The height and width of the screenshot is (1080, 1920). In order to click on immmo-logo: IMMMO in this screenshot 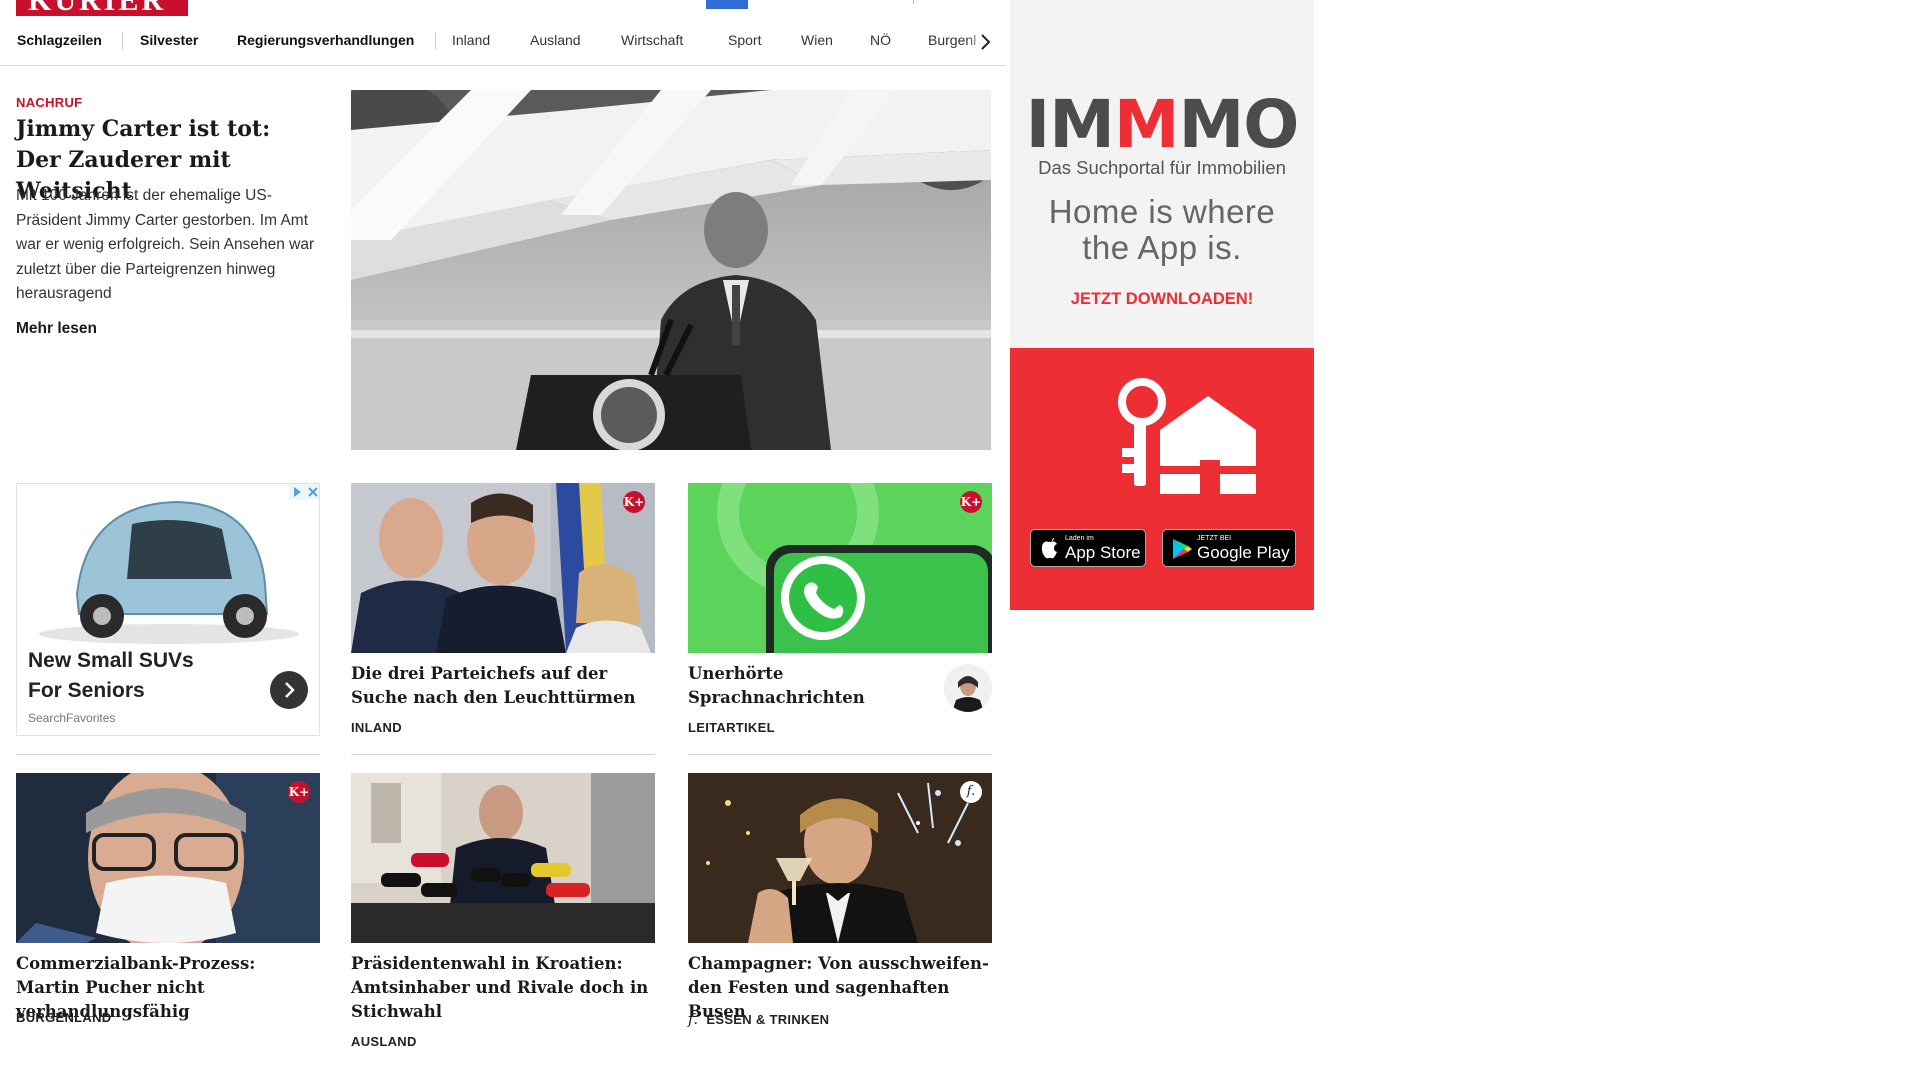, I will do `click(1162, 124)`.